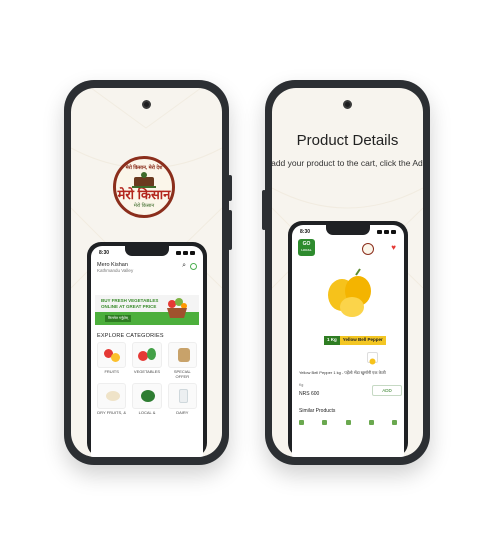 The height and width of the screenshot is (542, 494). I want to click on search-icon: ⌕, so click(184, 266).